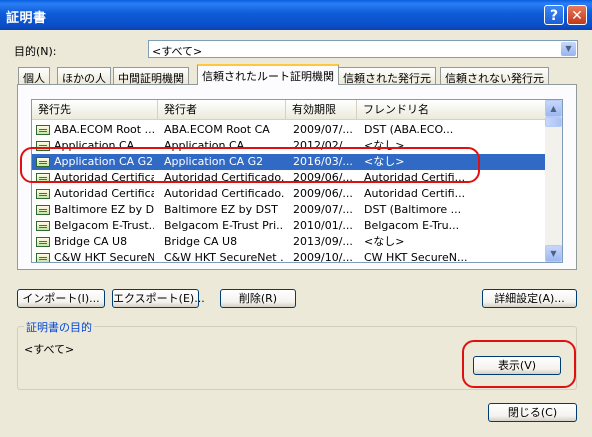  I want to click on tab-personal: 個人, so click(34, 76).